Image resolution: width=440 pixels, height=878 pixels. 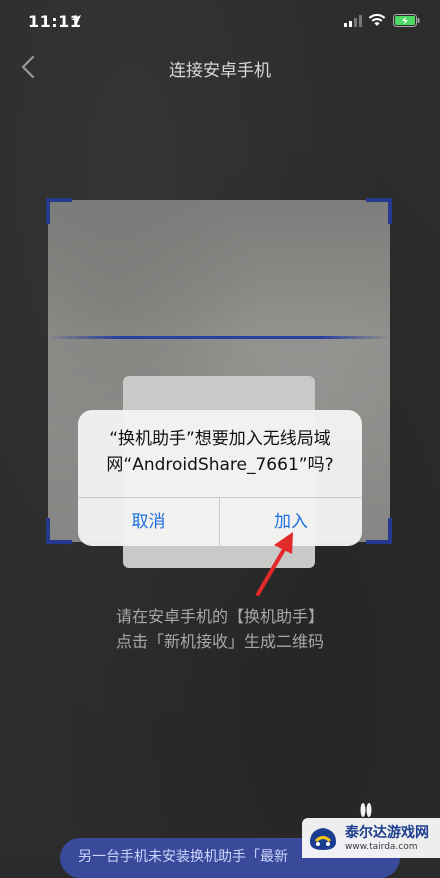 What do you see at coordinates (59, 531) in the screenshot?
I see `scanner-corner-bottom-left` at bounding box center [59, 531].